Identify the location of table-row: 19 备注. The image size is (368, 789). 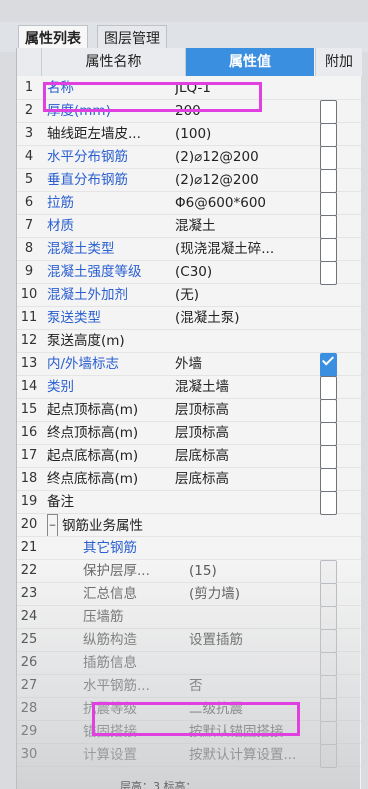
(189, 503).